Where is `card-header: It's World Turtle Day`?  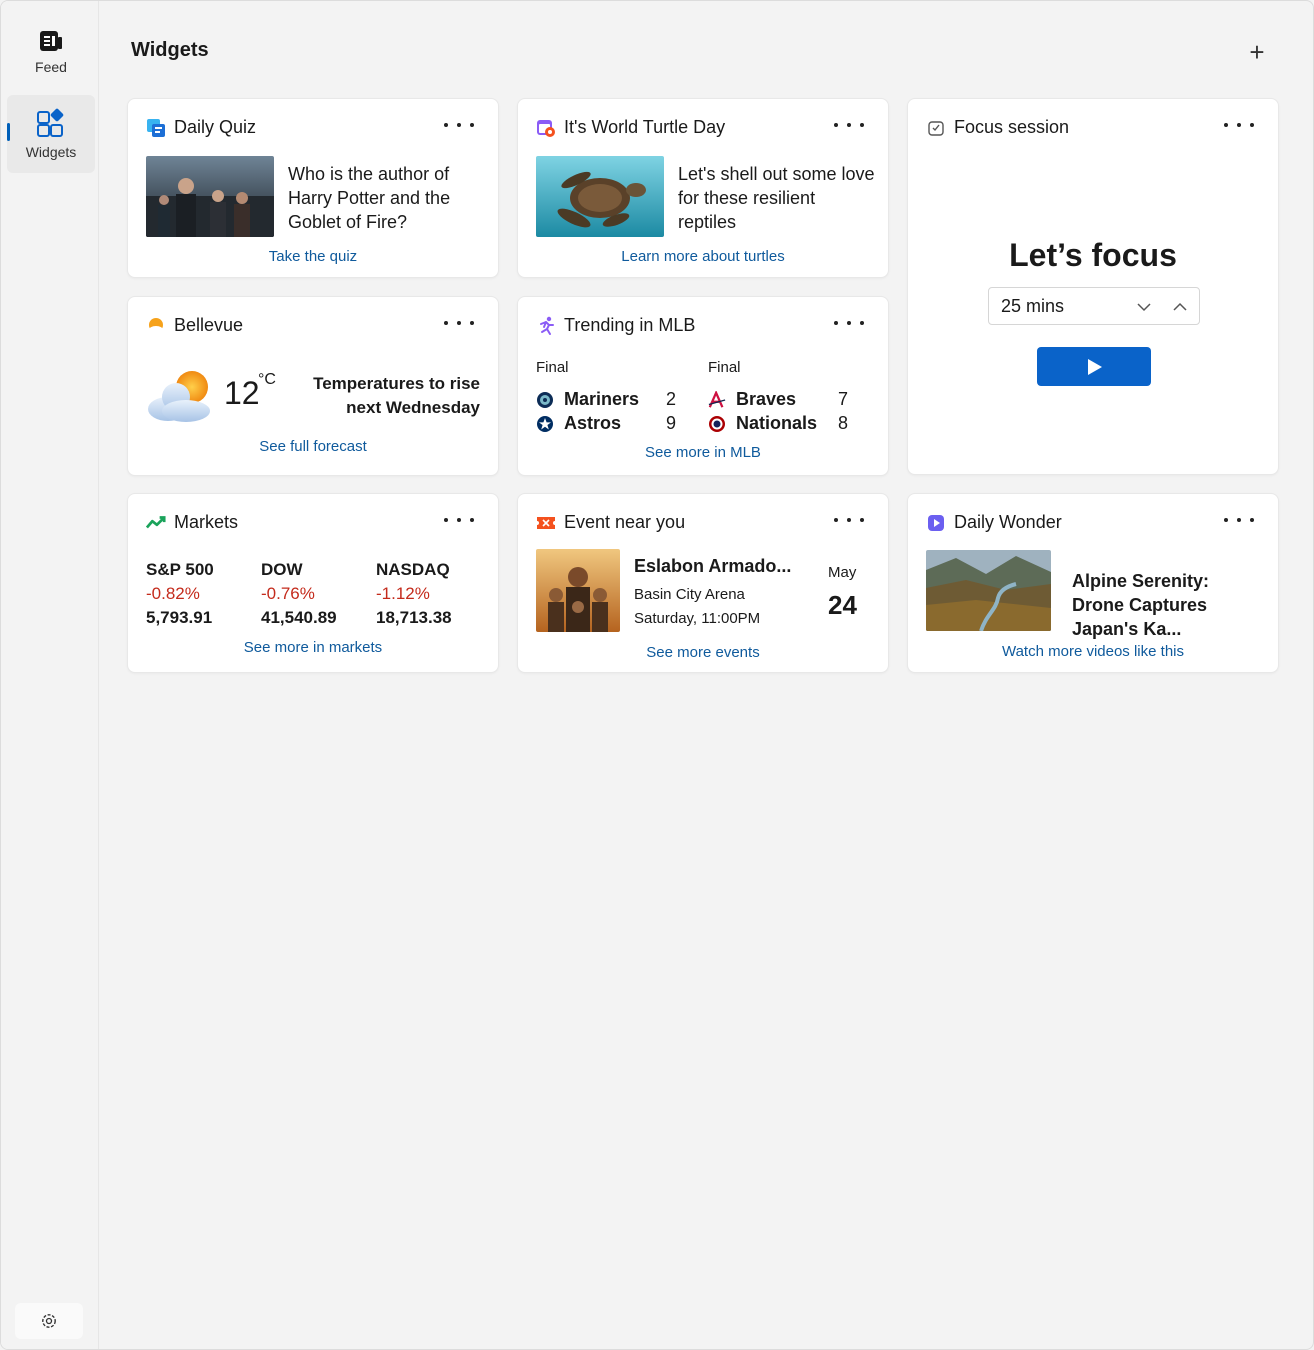 card-header: It's World Turtle Day is located at coordinates (630, 127).